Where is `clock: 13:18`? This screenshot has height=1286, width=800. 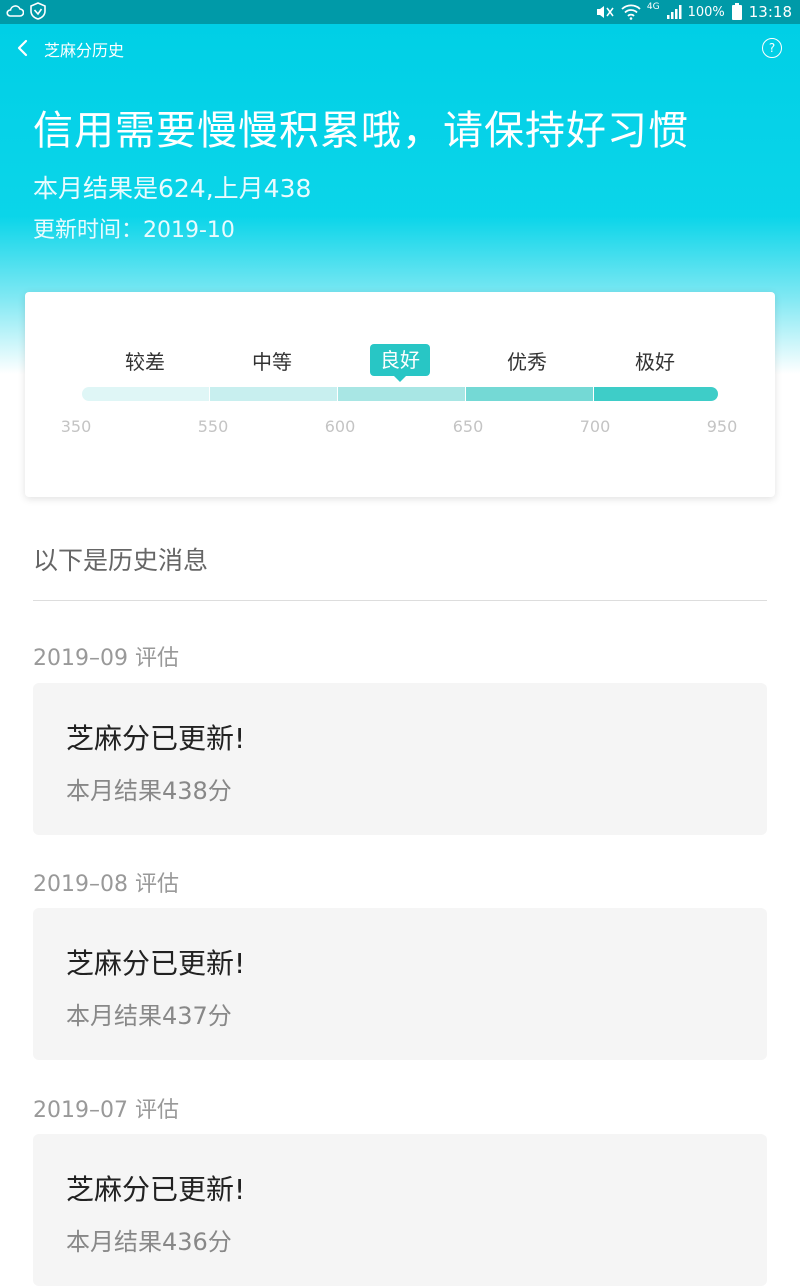 clock: 13:18 is located at coordinates (770, 12).